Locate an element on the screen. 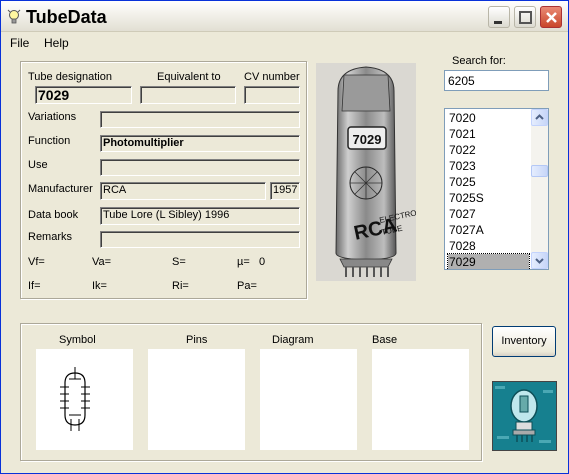  databook-value: Tube Lore (L Sibley) 1996 is located at coordinates (166, 215).